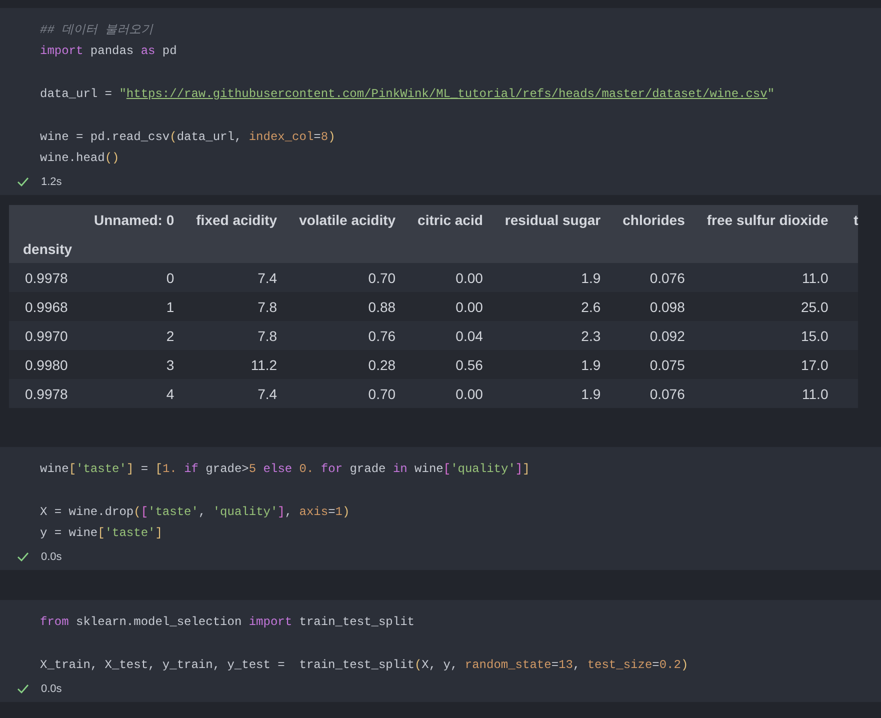 The height and width of the screenshot is (718, 881). What do you see at coordinates (51, 182) in the screenshot?
I see `execution-time: 1.2s` at bounding box center [51, 182].